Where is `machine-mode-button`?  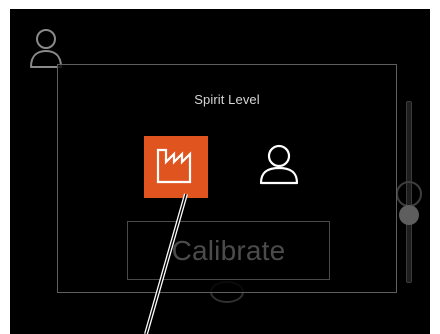
machine-mode-button is located at coordinates (176, 167).